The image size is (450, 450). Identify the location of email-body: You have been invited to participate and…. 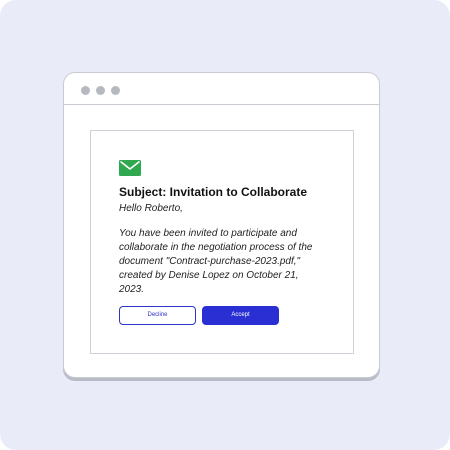
(235, 262).